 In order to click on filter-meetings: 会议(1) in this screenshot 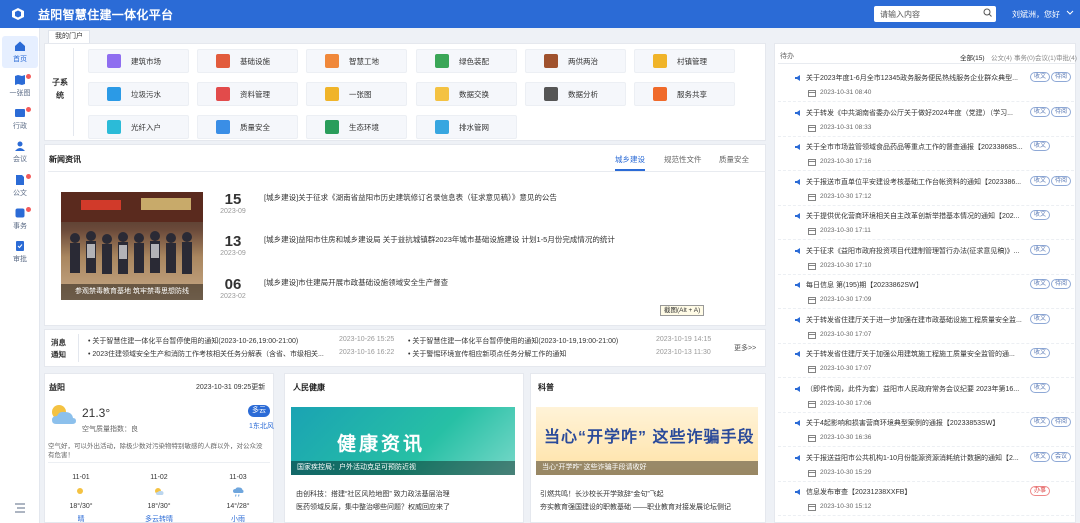, I will do `click(1045, 57)`.